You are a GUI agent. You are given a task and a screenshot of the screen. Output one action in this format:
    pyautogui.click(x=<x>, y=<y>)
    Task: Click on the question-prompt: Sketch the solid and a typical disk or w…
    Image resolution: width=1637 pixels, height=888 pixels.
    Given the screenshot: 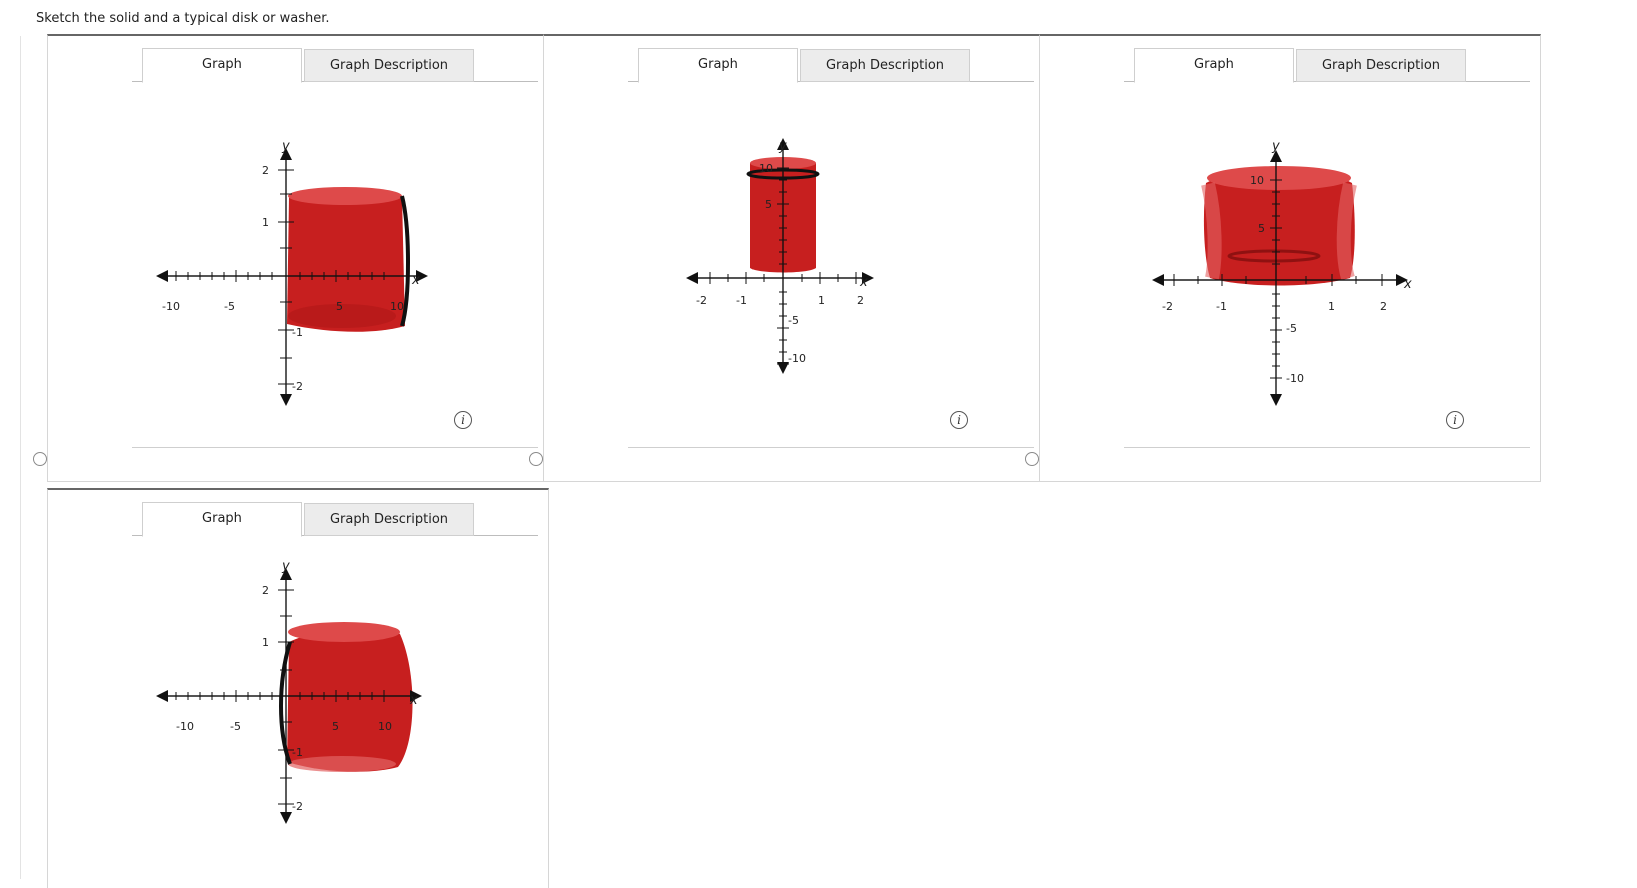 What is the action you would take?
    pyautogui.click(x=183, y=18)
    